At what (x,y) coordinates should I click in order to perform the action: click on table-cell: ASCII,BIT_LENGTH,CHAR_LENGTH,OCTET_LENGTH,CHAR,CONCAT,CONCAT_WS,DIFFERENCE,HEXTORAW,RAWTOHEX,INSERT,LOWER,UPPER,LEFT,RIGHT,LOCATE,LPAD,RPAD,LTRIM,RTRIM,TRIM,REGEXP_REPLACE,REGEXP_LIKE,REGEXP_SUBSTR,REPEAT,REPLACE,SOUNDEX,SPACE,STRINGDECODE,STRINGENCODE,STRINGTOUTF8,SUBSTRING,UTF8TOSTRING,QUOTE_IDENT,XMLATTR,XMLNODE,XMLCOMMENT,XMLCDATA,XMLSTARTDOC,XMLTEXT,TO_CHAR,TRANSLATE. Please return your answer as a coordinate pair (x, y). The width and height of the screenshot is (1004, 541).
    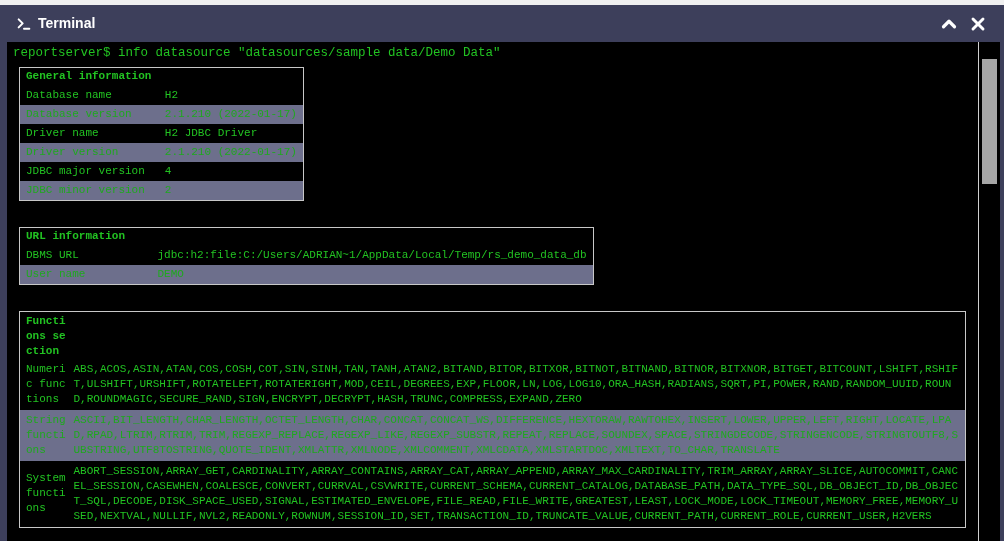
    Looking at the image, I should click on (519, 435).